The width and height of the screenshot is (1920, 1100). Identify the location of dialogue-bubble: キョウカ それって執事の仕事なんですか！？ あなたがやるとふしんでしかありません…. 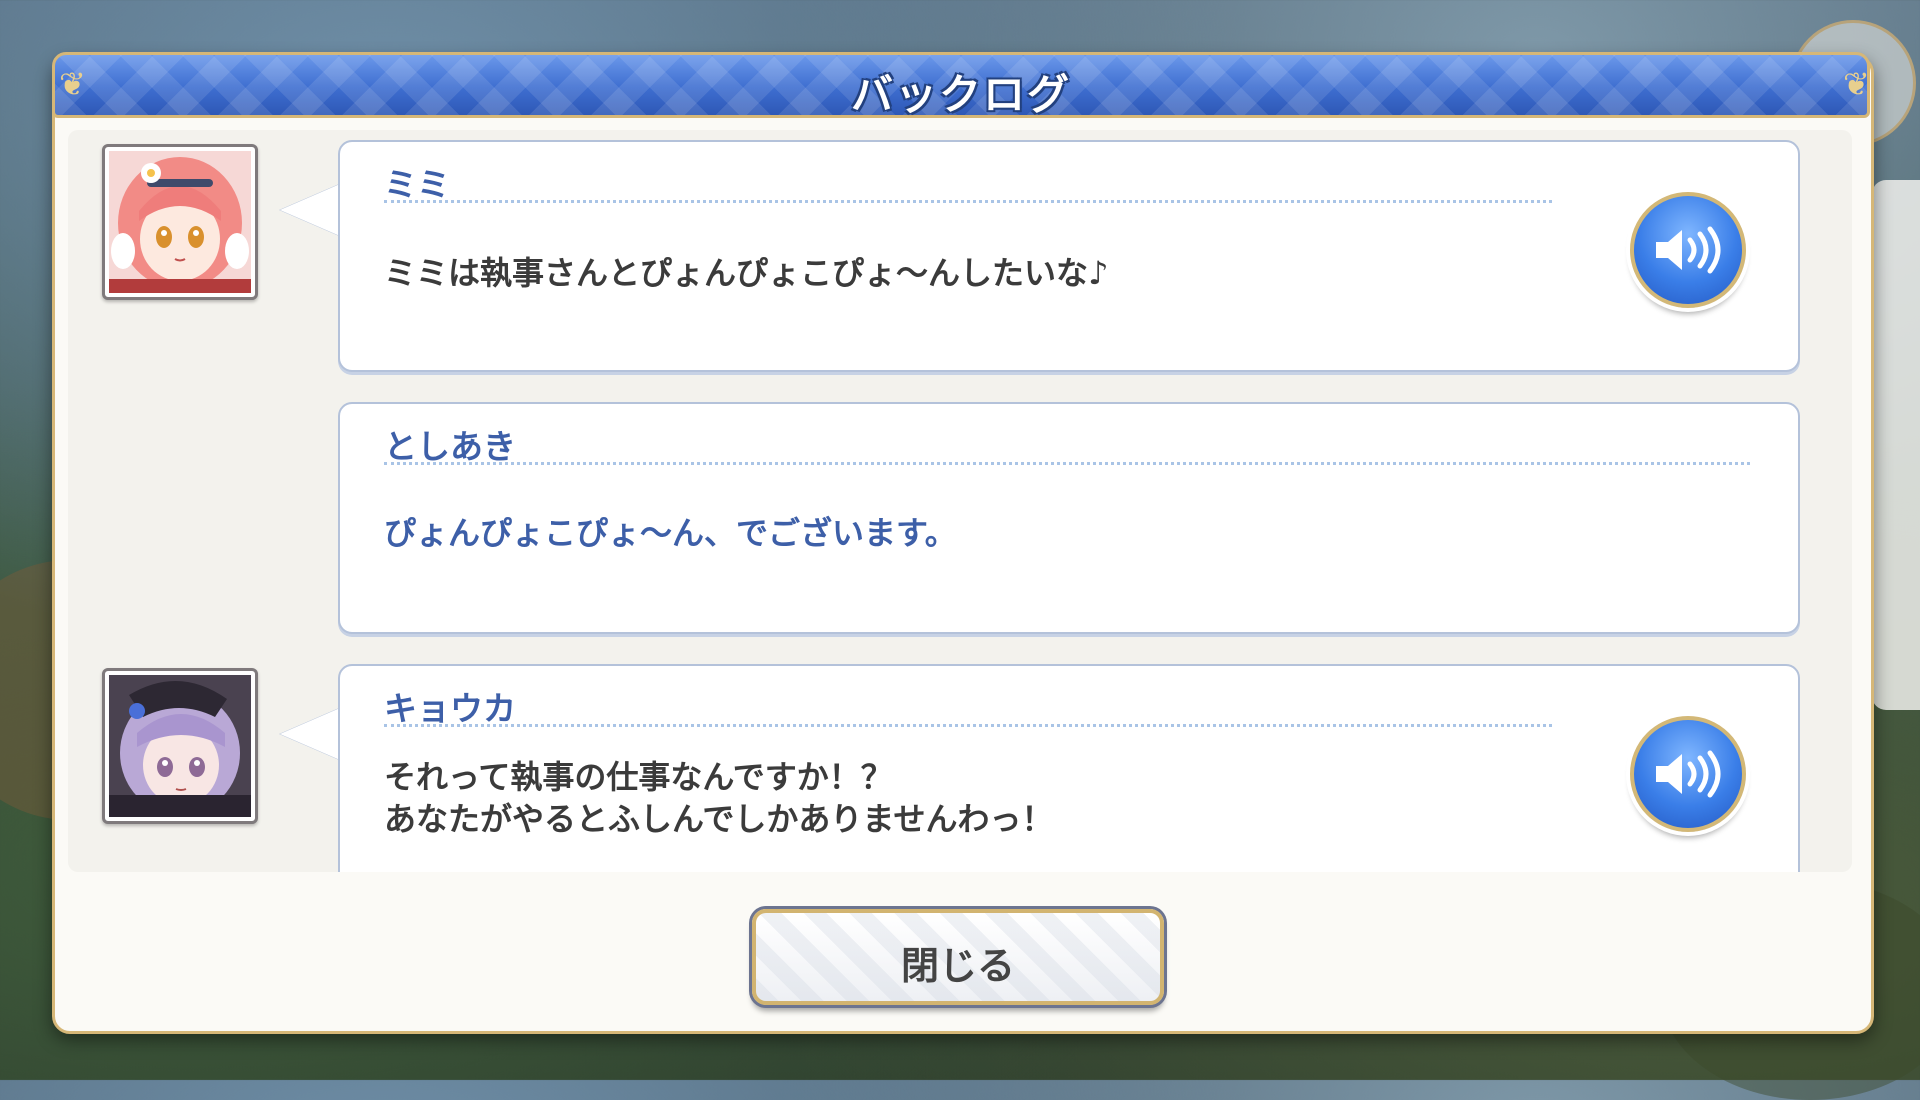
(1069, 768).